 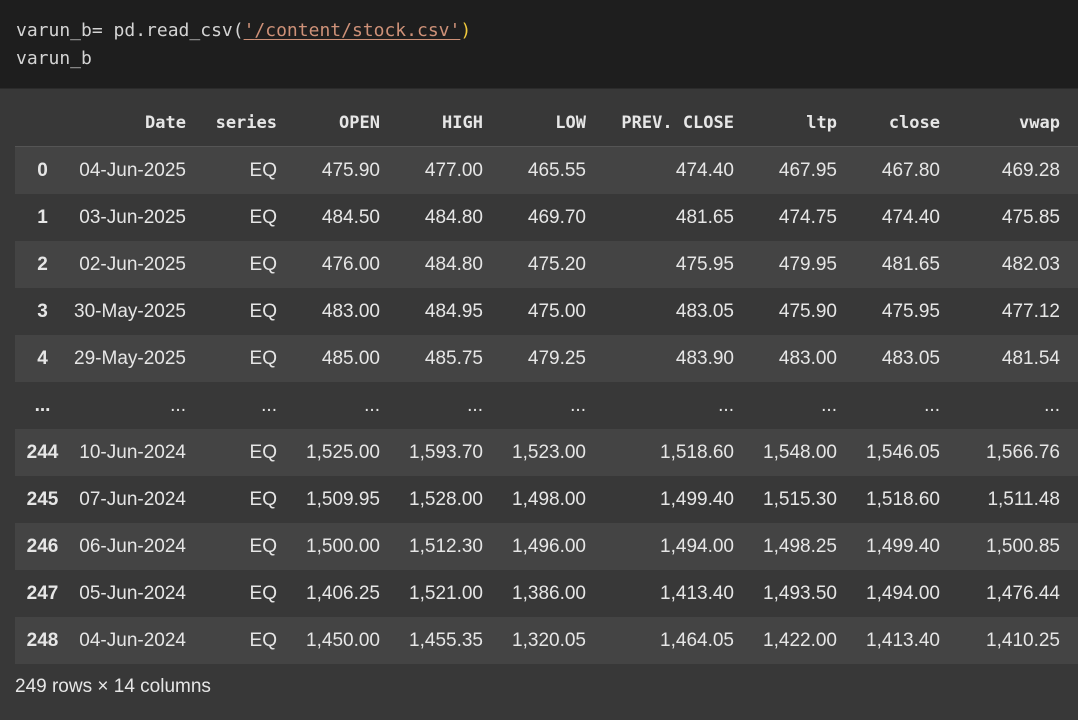 What do you see at coordinates (130, 311) in the screenshot?
I see `table-cell: 30-May-2025` at bounding box center [130, 311].